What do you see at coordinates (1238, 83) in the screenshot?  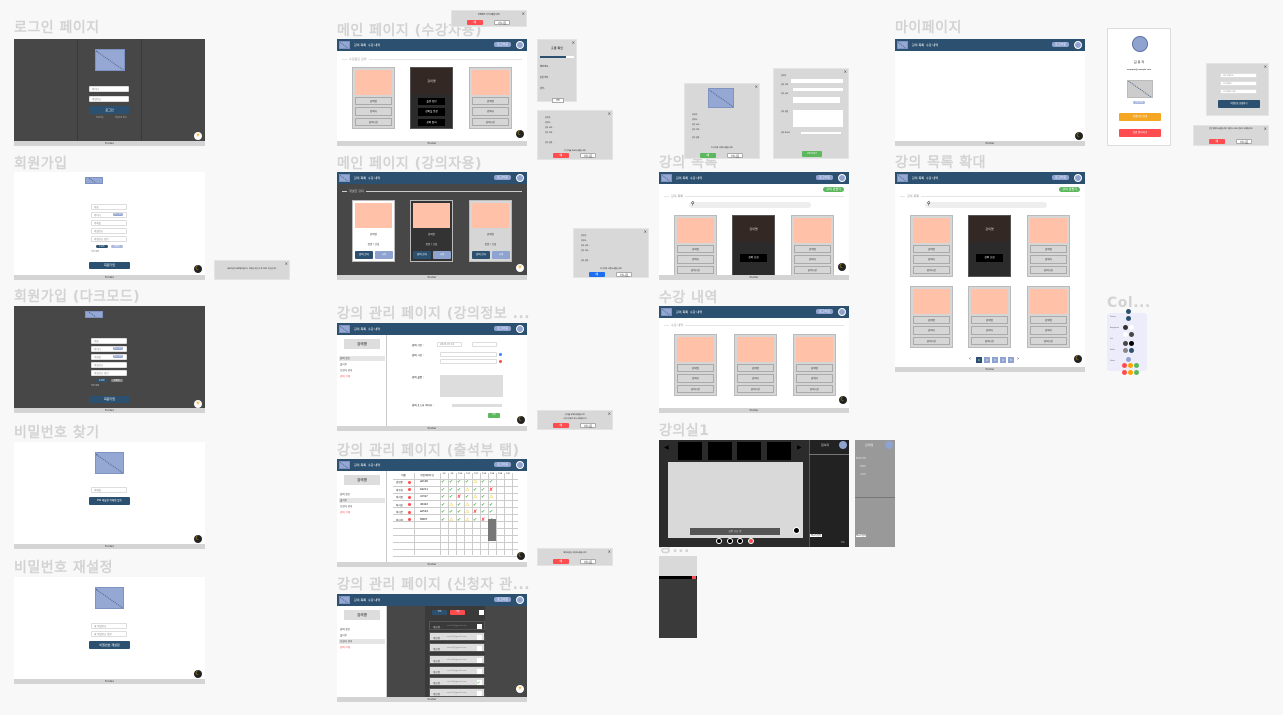 I see `pw-field: 새 비밀번호` at bounding box center [1238, 83].